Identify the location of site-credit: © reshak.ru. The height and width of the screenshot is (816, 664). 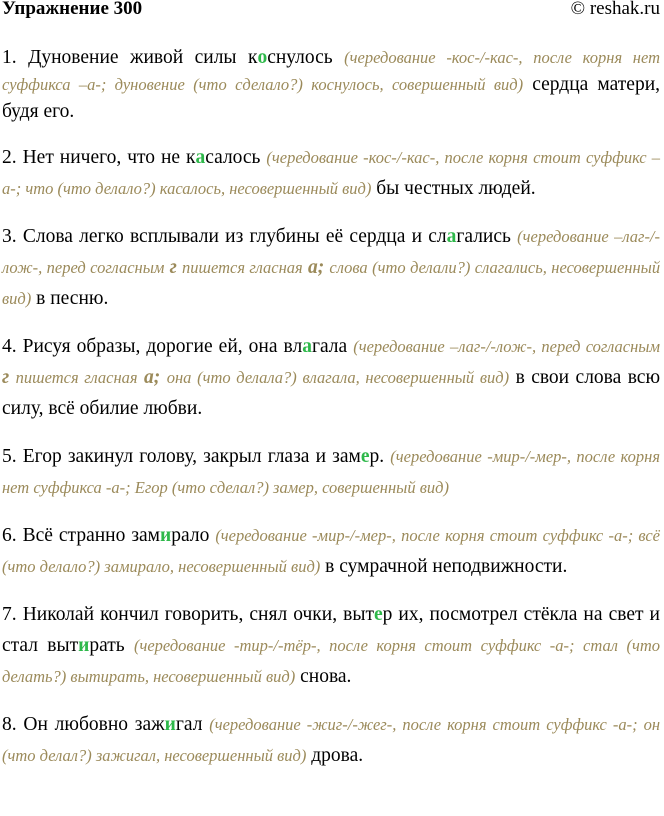
(615, 9).